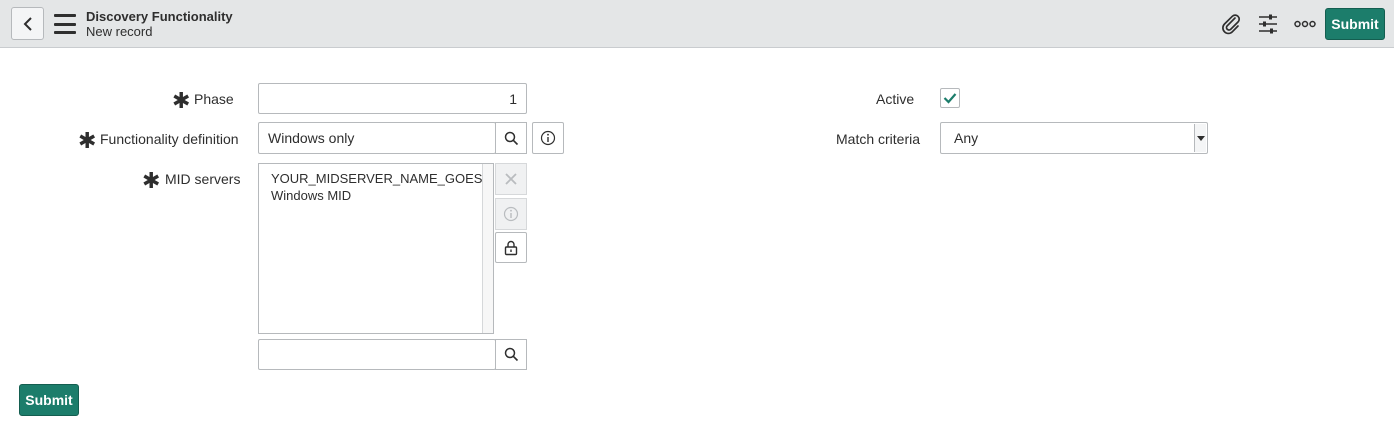  I want to click on functionality-definition-input: Windows only, so click(377, 138).